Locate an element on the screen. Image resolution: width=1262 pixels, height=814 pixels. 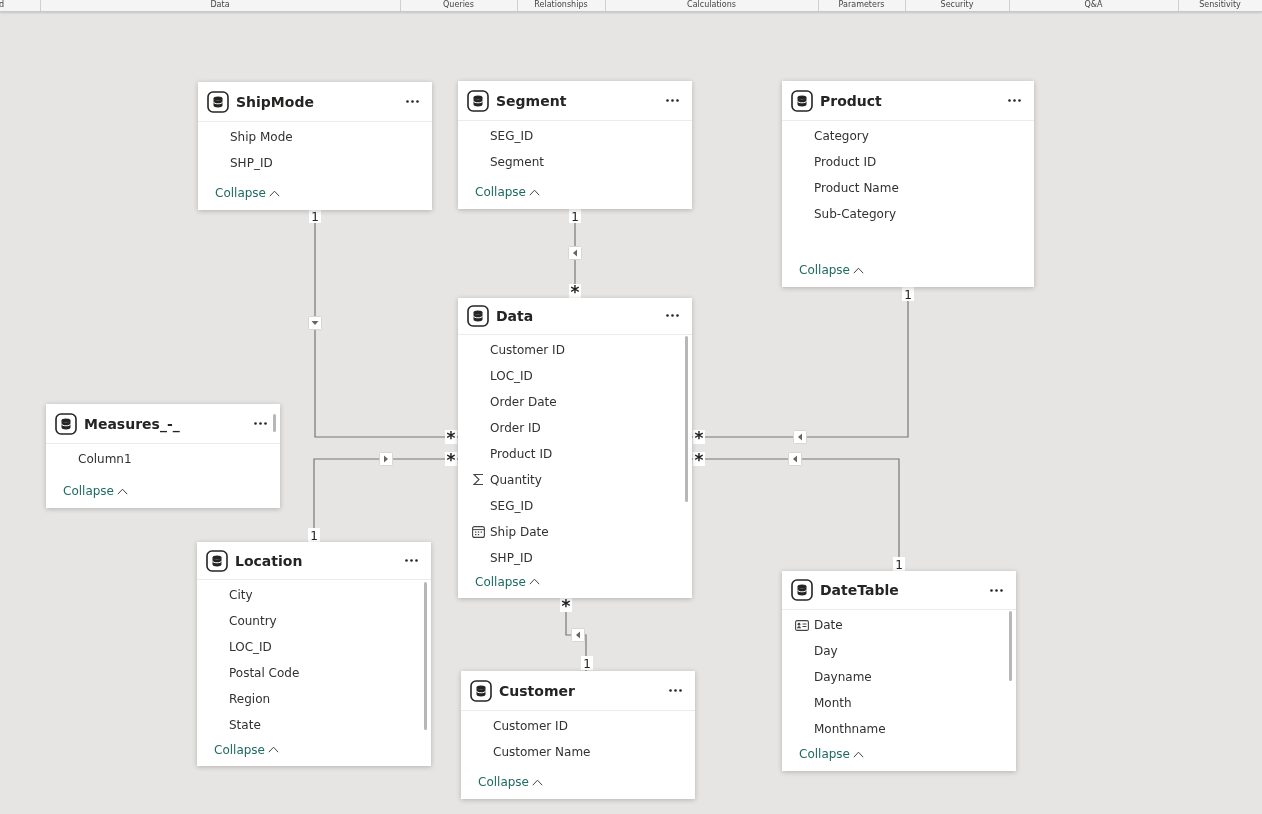
field-item: Order Date is located at coordinates (523, 401).